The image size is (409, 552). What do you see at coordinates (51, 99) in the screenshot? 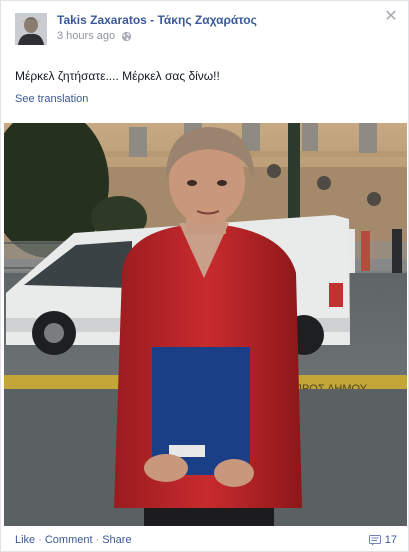
I see `see-translation-link: See translation` at bounding box center [51, 99].